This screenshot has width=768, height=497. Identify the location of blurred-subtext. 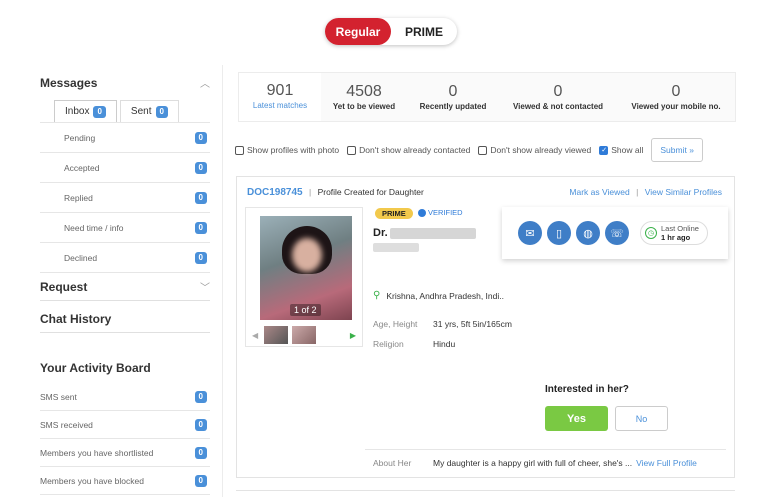
(396, 247).